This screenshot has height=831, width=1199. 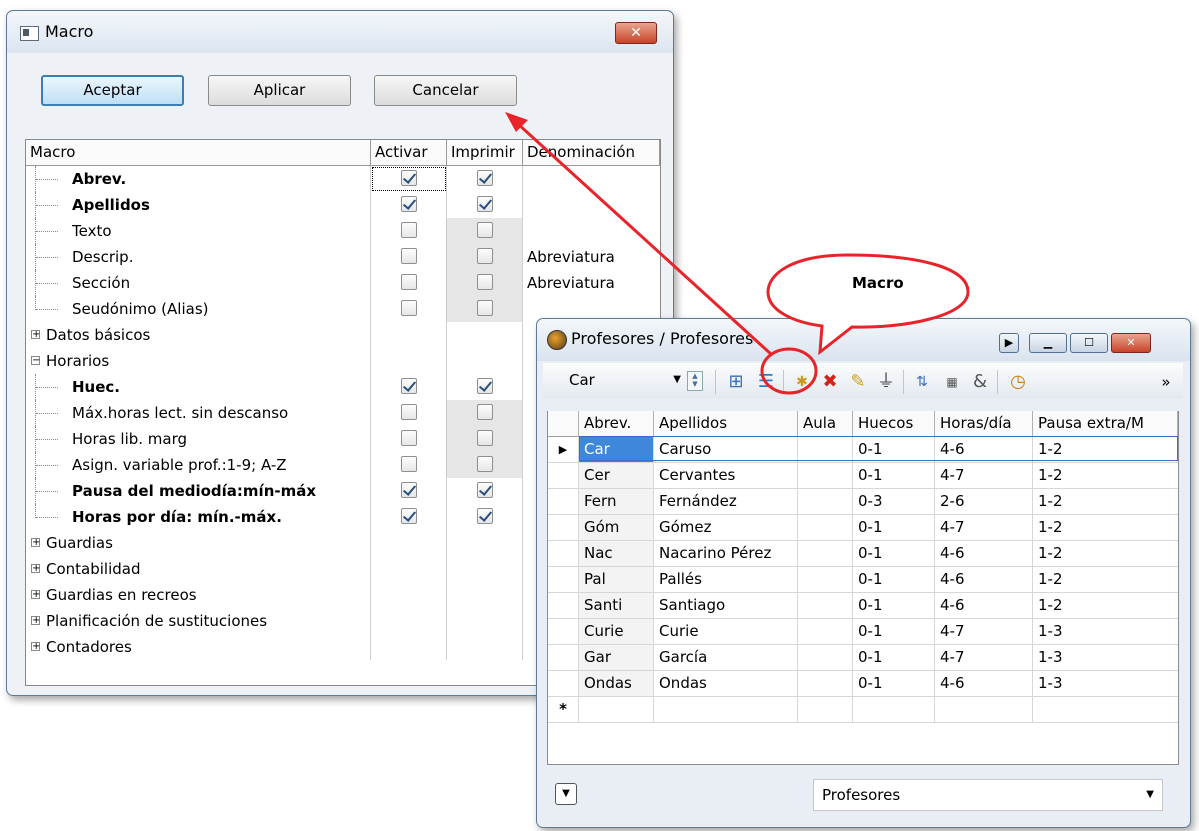 I want to click on spin-icon: ▲ ▼, so click(x=695, y=381).